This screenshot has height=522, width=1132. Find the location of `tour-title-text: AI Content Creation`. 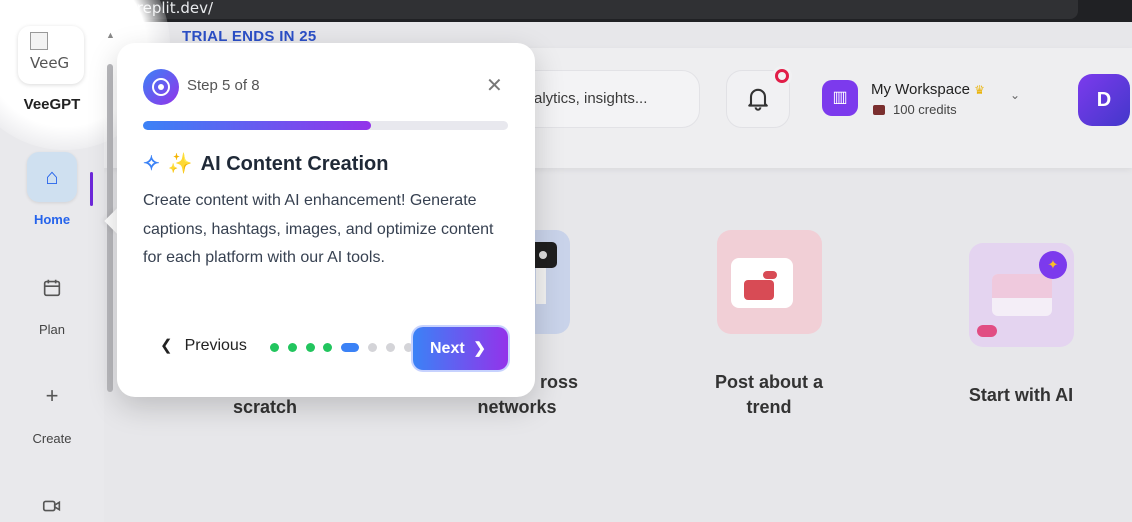

tour-title-text: AI Content Creation is located at coordinates (294, 164).